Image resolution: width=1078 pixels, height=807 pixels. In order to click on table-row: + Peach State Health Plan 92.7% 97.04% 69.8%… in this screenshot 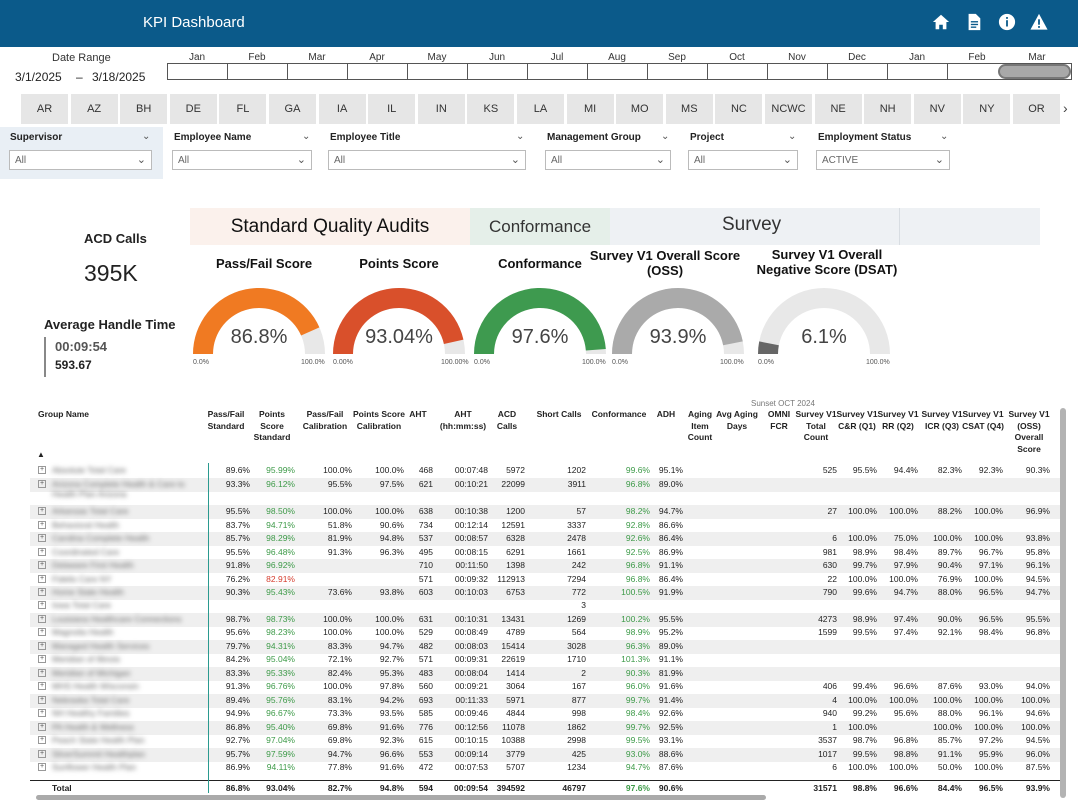, I will do `click(545, 741)`.